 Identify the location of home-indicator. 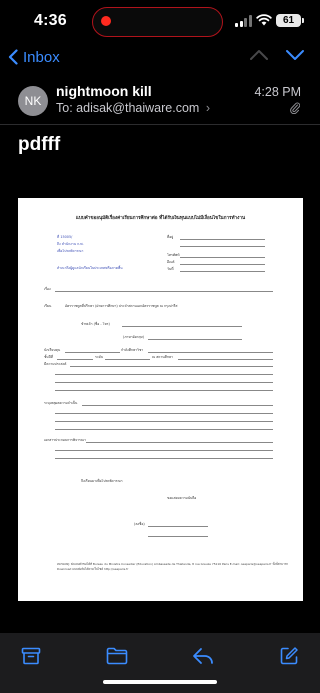
(160, 682).